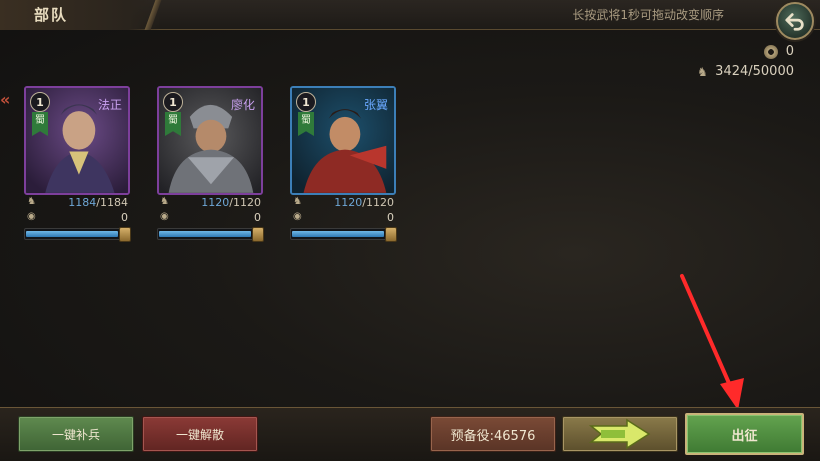 Image resolution: width=820 pixels, height=461 pixels. Describe the element at coordinates (343, 140) in the screenshot. I see `general-portrait: 1 蜀 张翼` at that location.